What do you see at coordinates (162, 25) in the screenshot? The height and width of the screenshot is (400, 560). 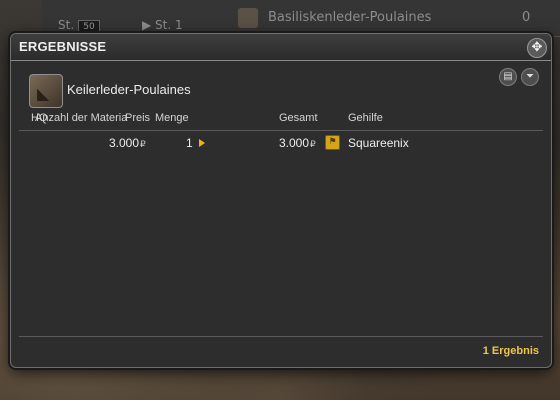 I see `stack-label-2: ▶ St. 1` at bounding box center [162, 25].